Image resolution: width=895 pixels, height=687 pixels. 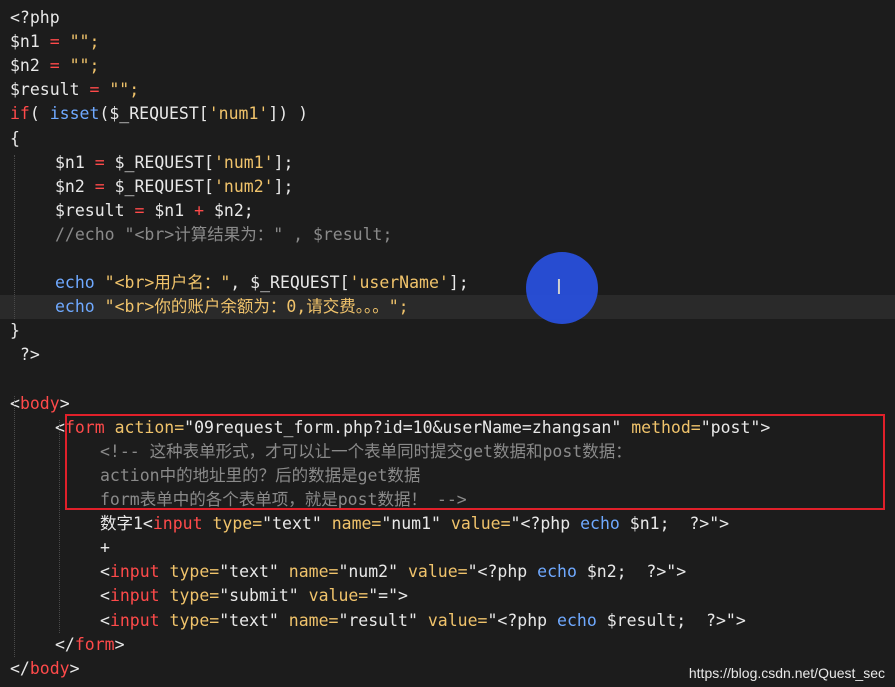 I want to click on code-token: ?>, so click(x=25, y=355).